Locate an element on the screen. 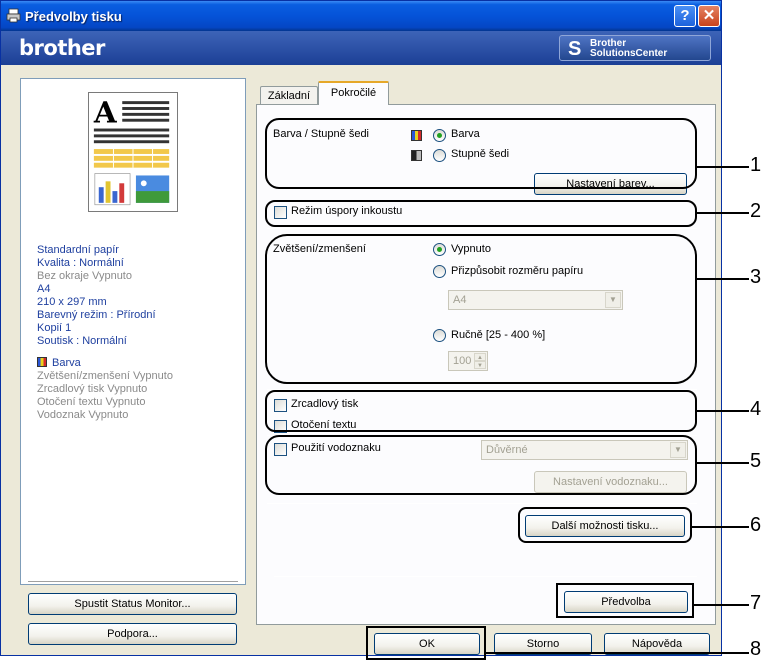 Image resolution: width=761 pixels, height=661 pixels. window-title: Předvolby tisku is located at coordinates (73, 16).